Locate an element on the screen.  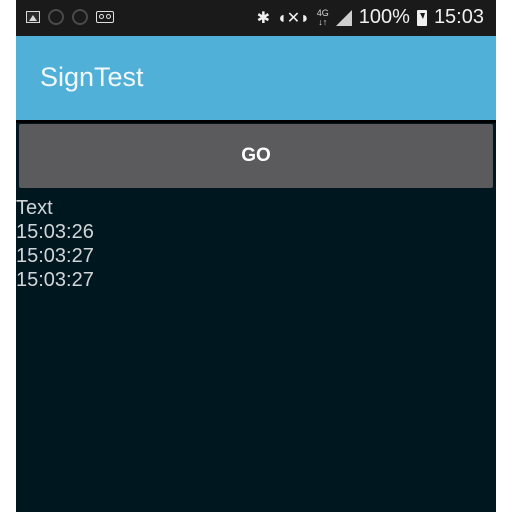
app-bar-divider is located at coordinates (256, 121).